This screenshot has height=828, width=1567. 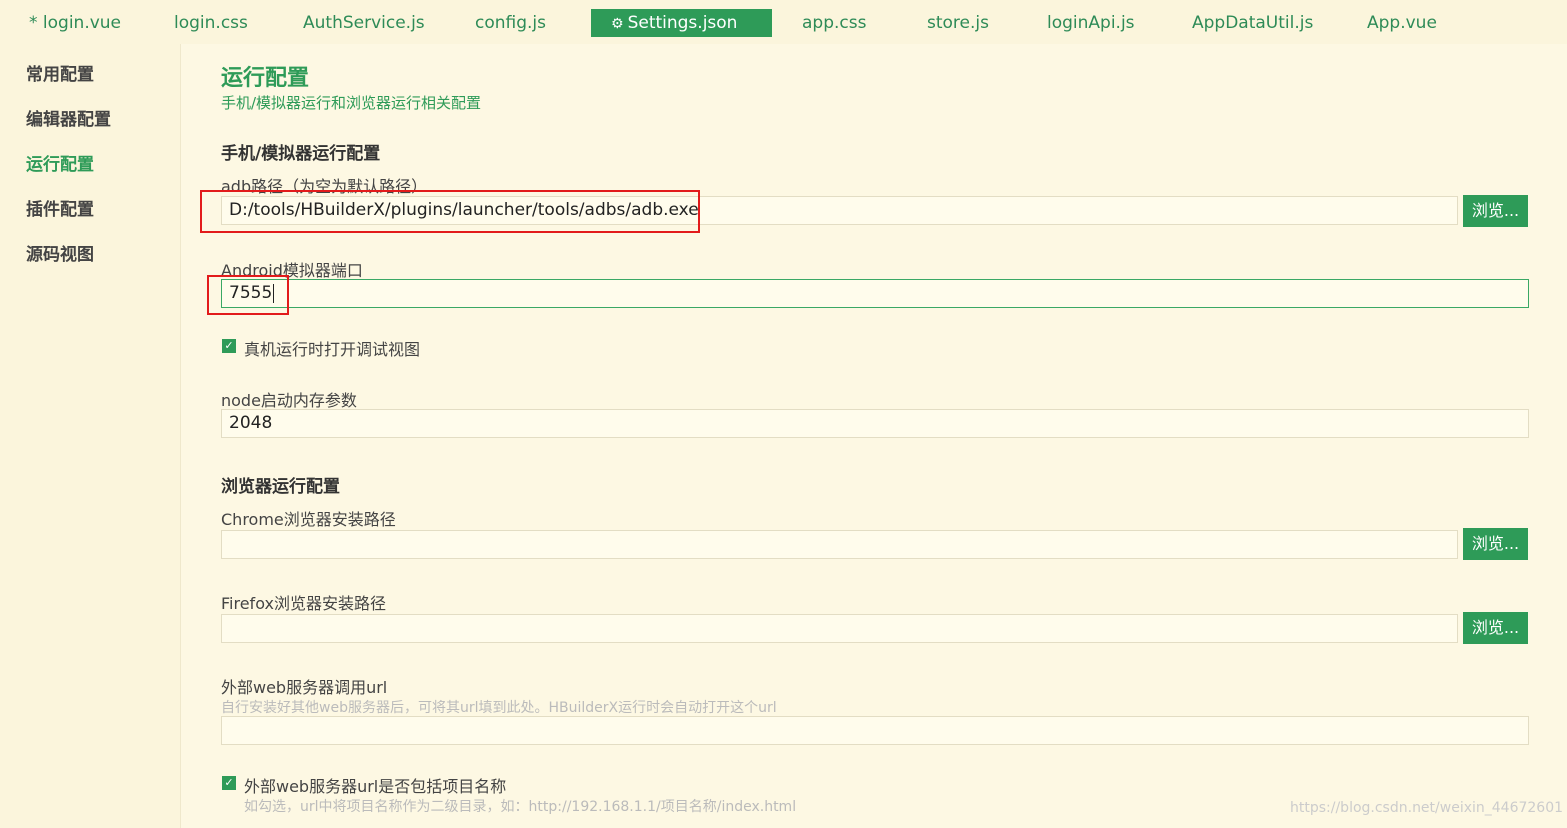 I want to click on sidebar-item-general: 常用配置, so click(x=60, y=72).